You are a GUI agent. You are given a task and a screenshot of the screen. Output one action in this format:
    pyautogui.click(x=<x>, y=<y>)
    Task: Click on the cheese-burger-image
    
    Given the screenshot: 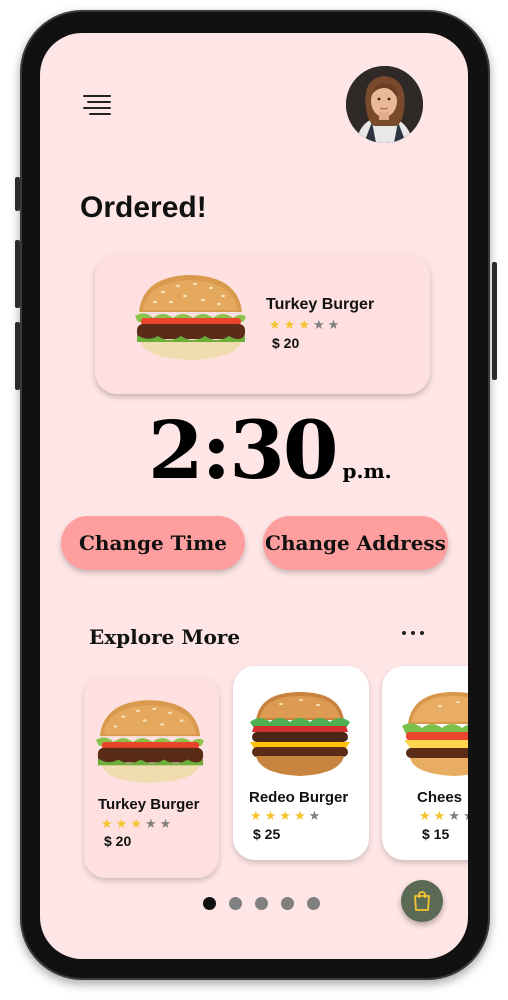 What is the action you would take?
    pyautogui.click(x=435, y=734)
    